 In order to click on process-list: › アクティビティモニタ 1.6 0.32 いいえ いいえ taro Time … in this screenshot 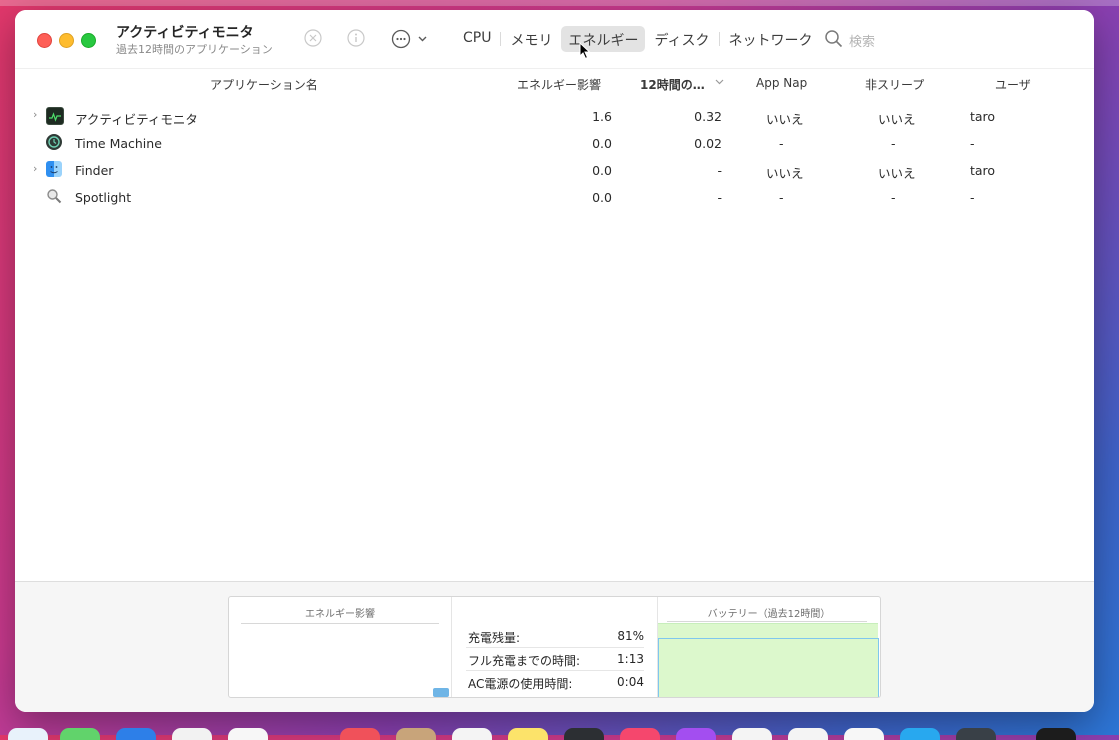, I will do `click(554, 158)`.